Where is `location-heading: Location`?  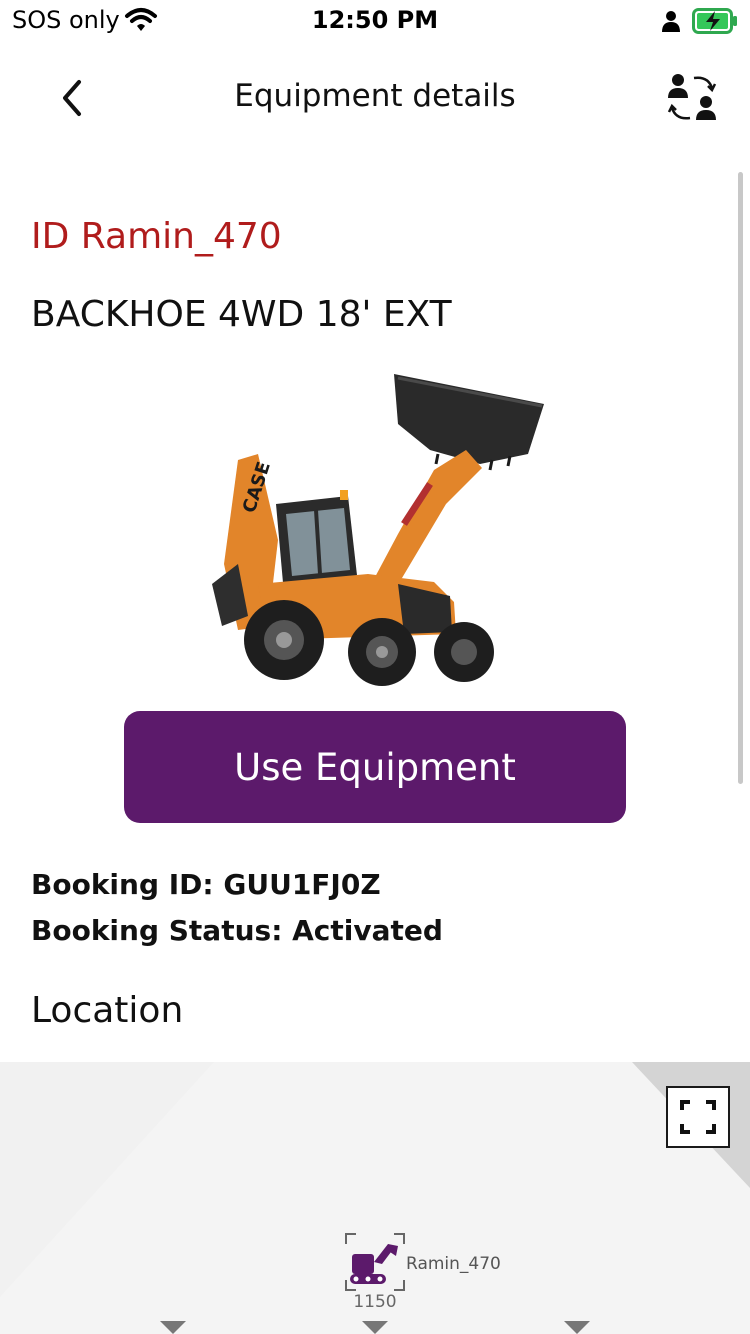 location-heading: Location is located at coordinates (107, 1010).